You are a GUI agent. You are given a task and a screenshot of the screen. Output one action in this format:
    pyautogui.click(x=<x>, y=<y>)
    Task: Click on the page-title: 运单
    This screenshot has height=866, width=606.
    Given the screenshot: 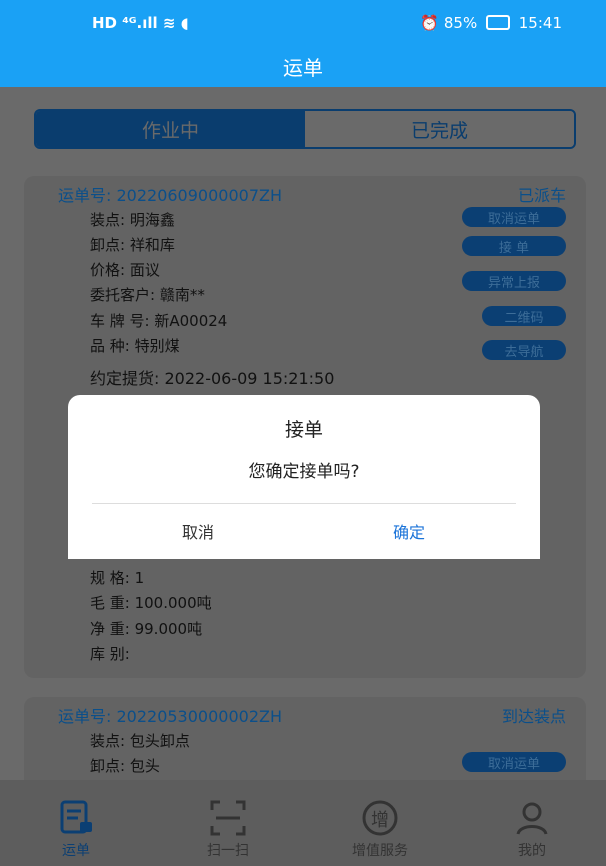 What is the action you would take?
    pyautogui.click(x=303, y=68)
    